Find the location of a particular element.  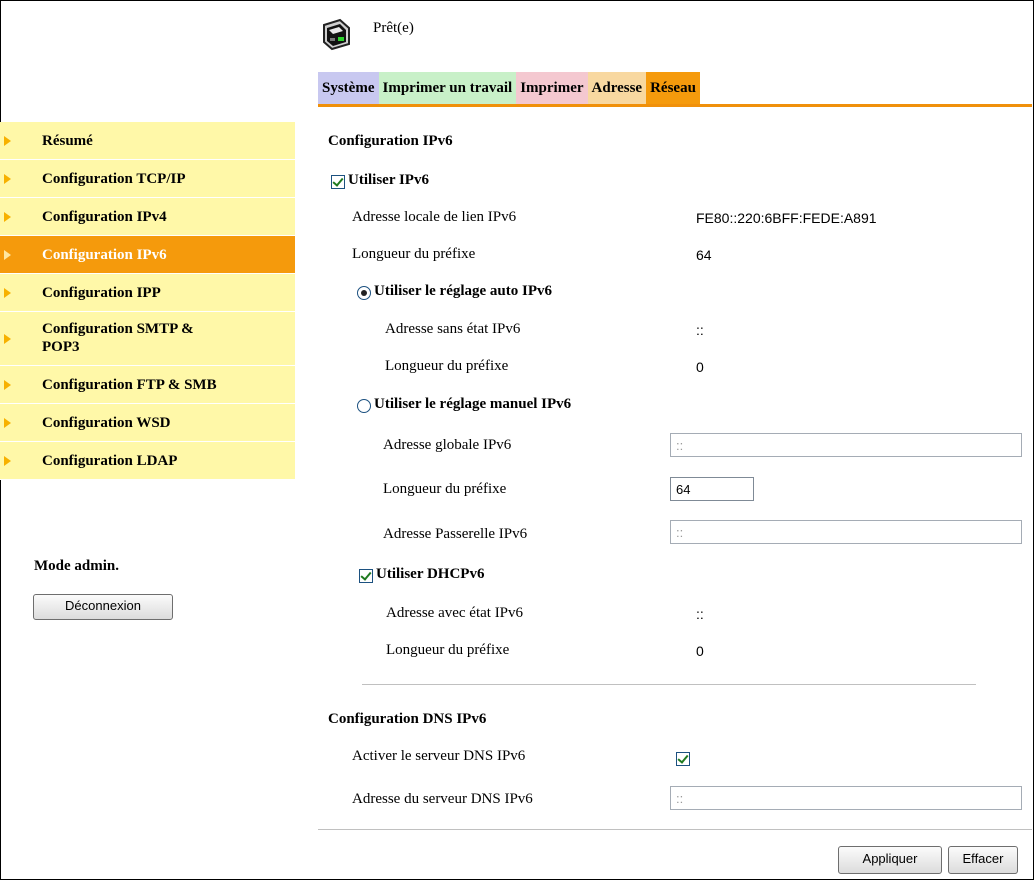

footer-divider is located at coordinates (675, 829).